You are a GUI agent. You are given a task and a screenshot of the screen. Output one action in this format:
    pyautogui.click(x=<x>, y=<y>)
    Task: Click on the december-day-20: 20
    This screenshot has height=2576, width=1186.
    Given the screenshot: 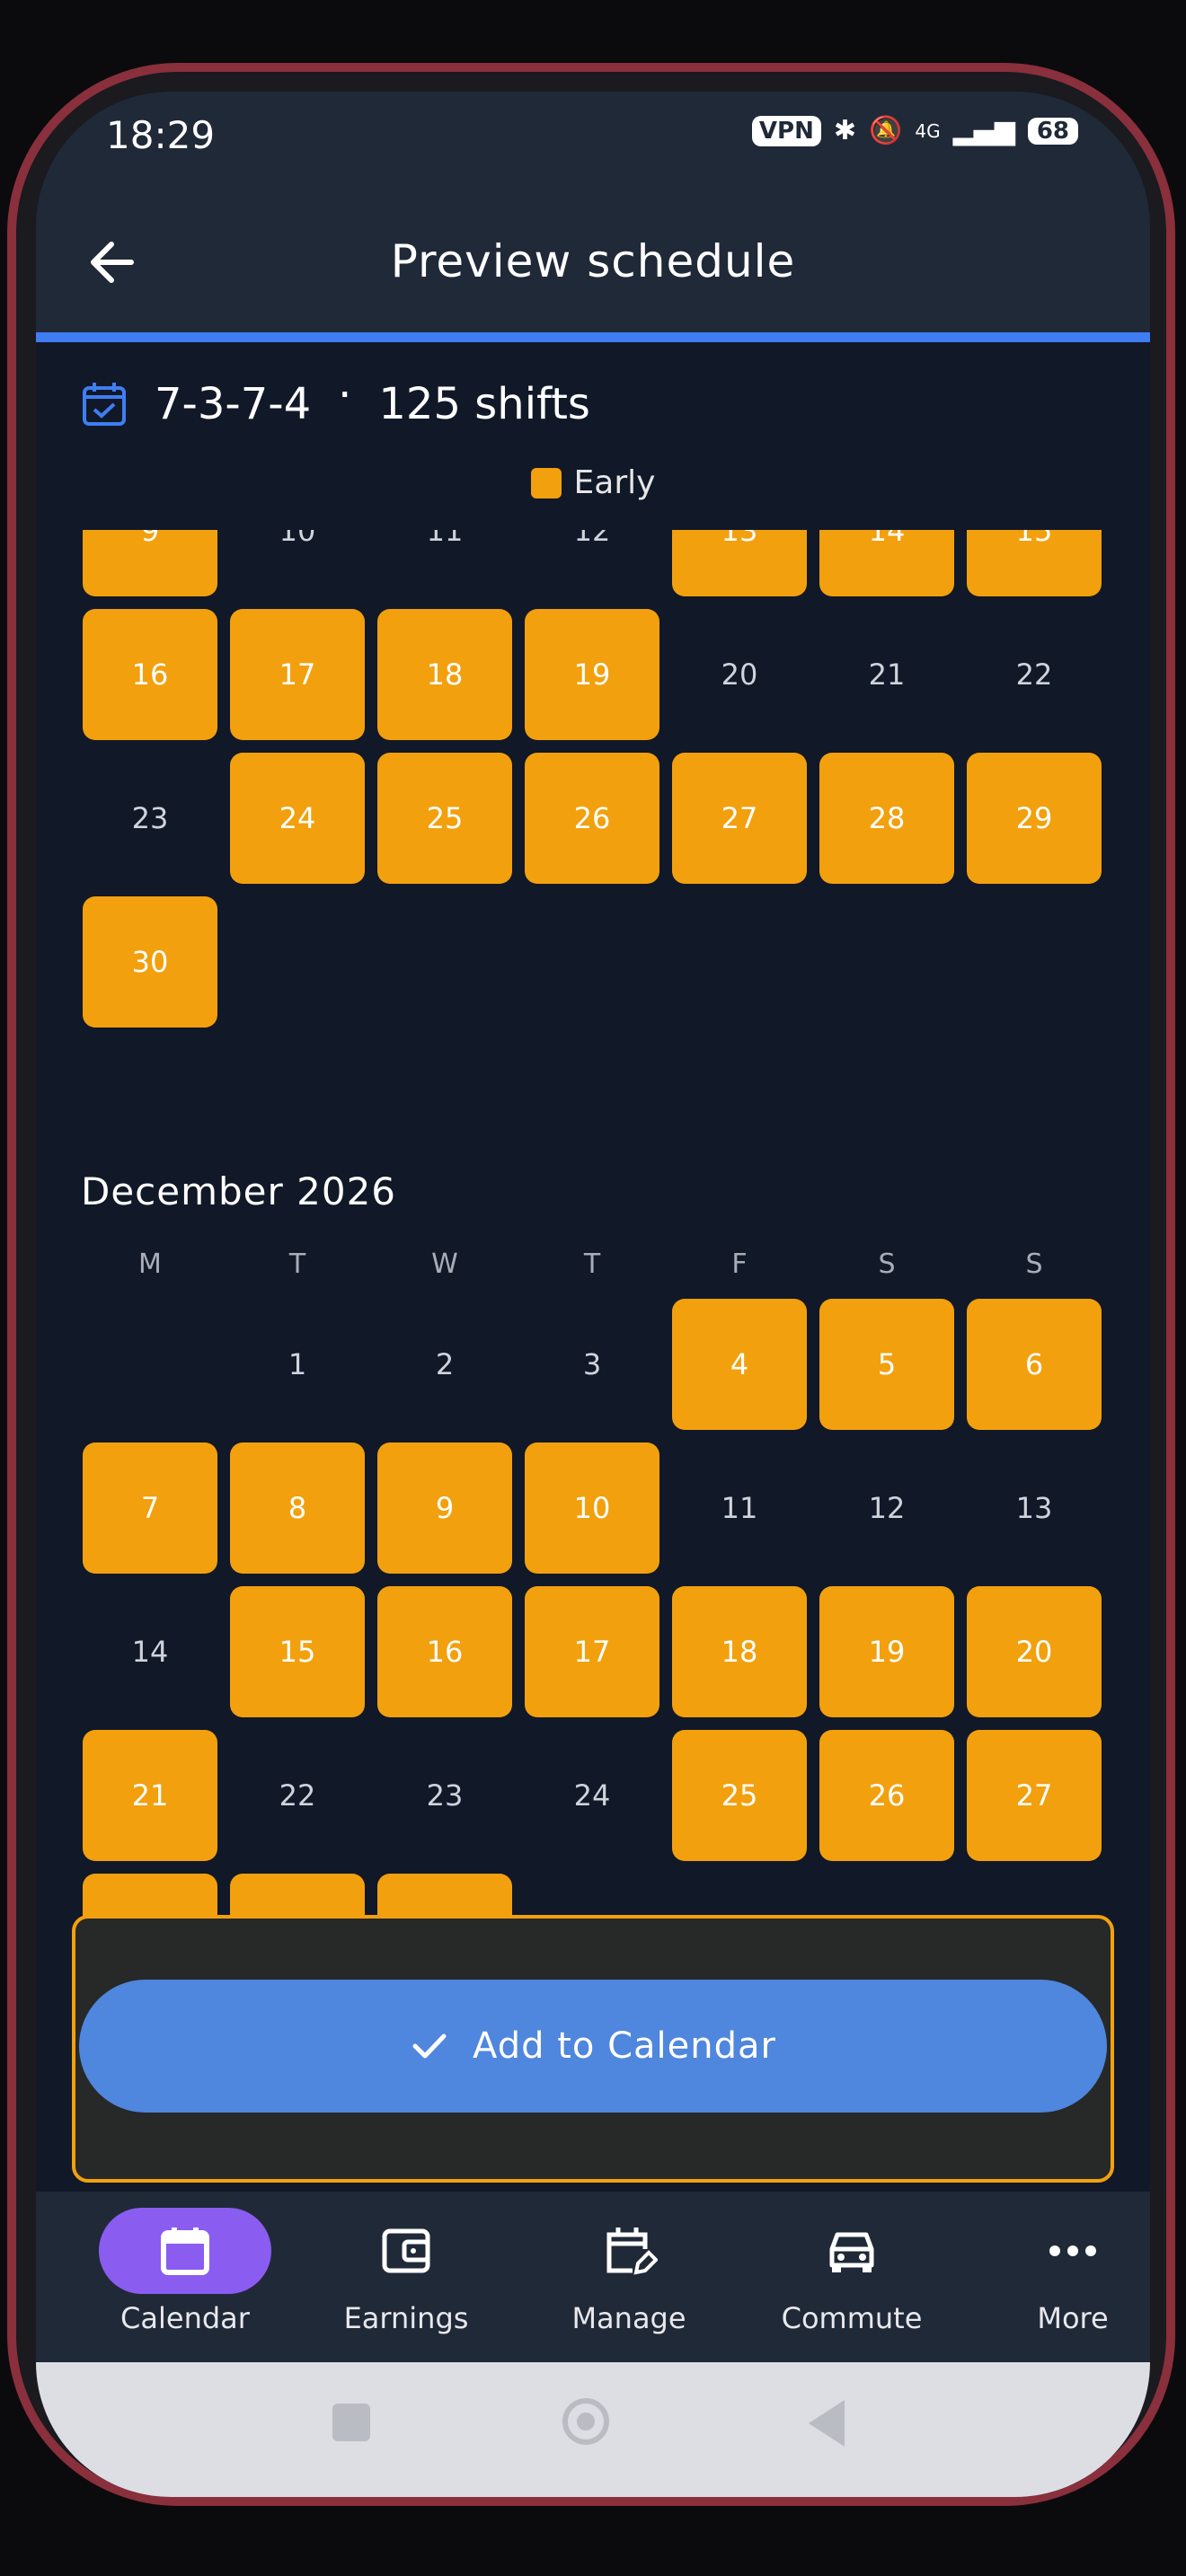 What is the action you would take?
    pyautogui.click(x=1034, y=1651)
    